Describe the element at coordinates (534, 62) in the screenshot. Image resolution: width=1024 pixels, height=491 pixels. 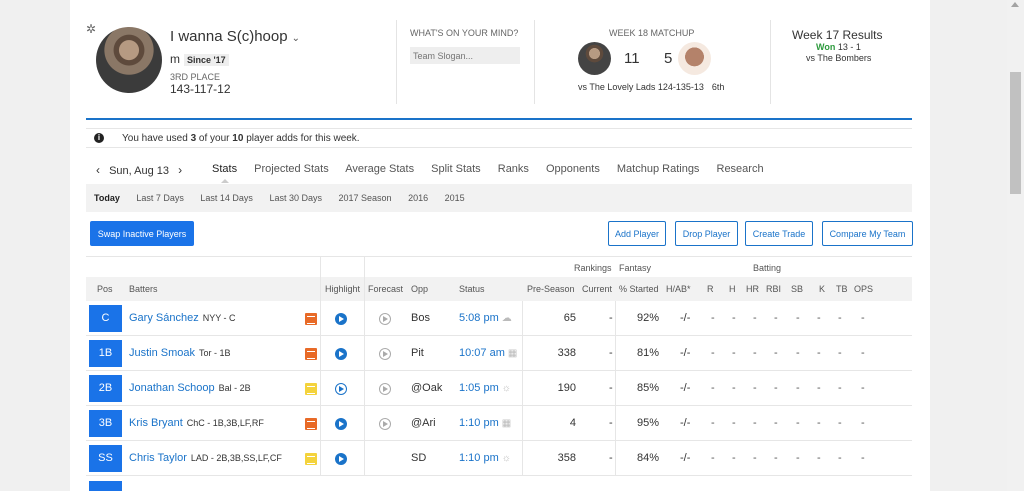
I see `header-divider` at that location.